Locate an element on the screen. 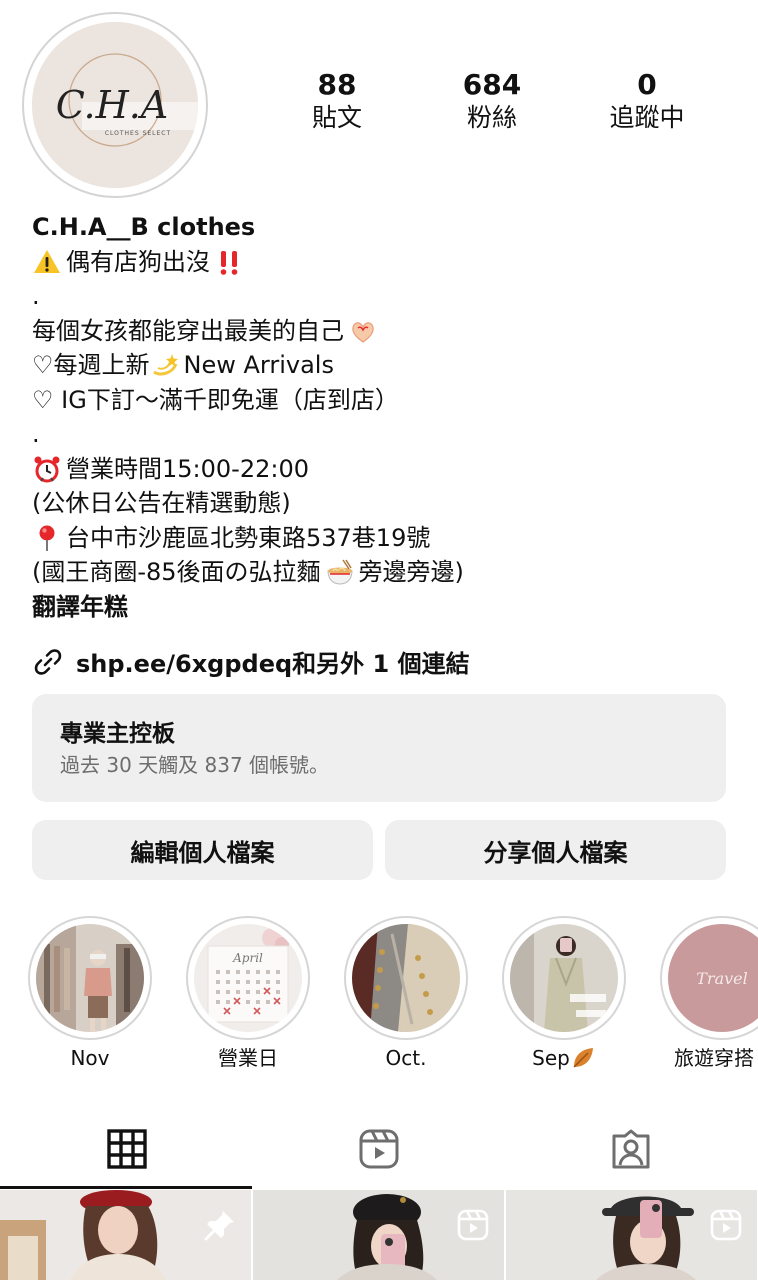 This screenshot has height=1280, width=758. bio-line: ♡每週上新 New Arrivals is located at coordinates (382, 365).